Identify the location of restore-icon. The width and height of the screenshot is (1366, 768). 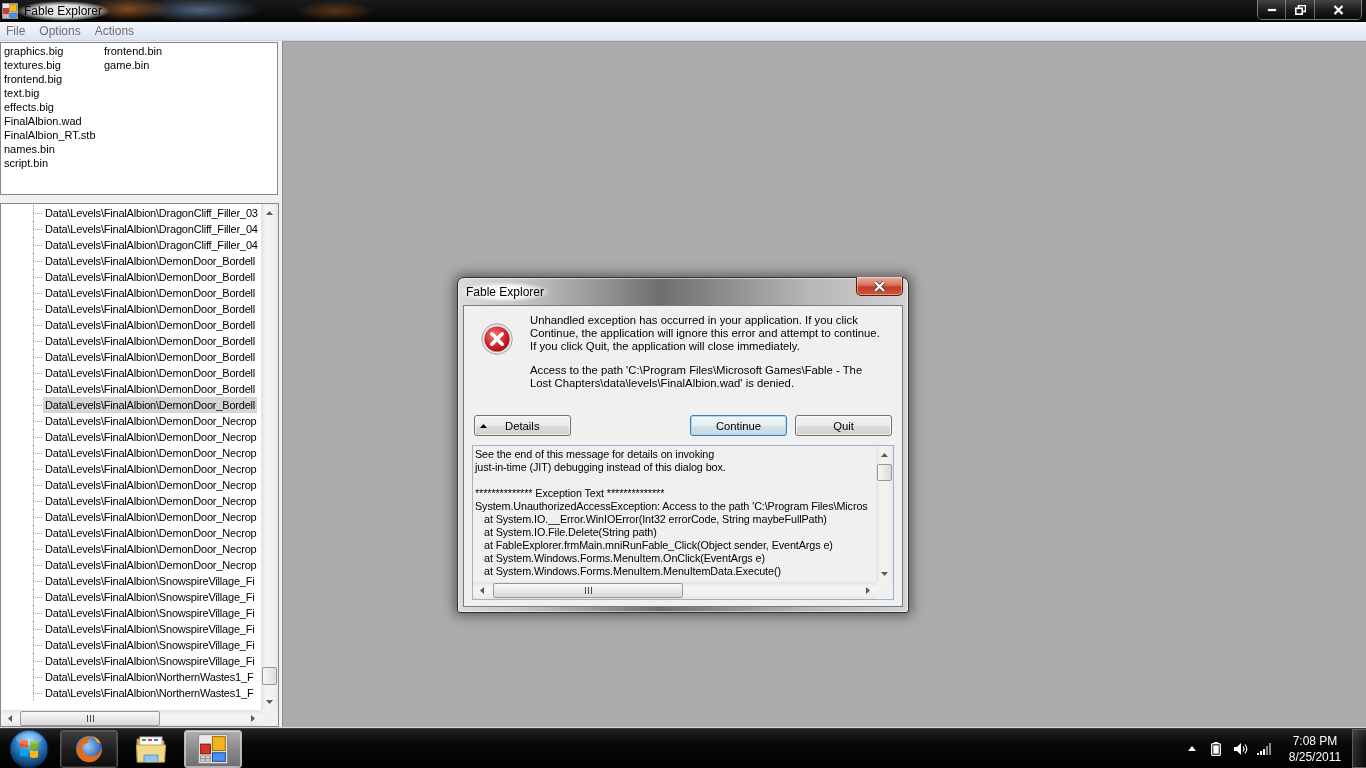
(1300, 9).